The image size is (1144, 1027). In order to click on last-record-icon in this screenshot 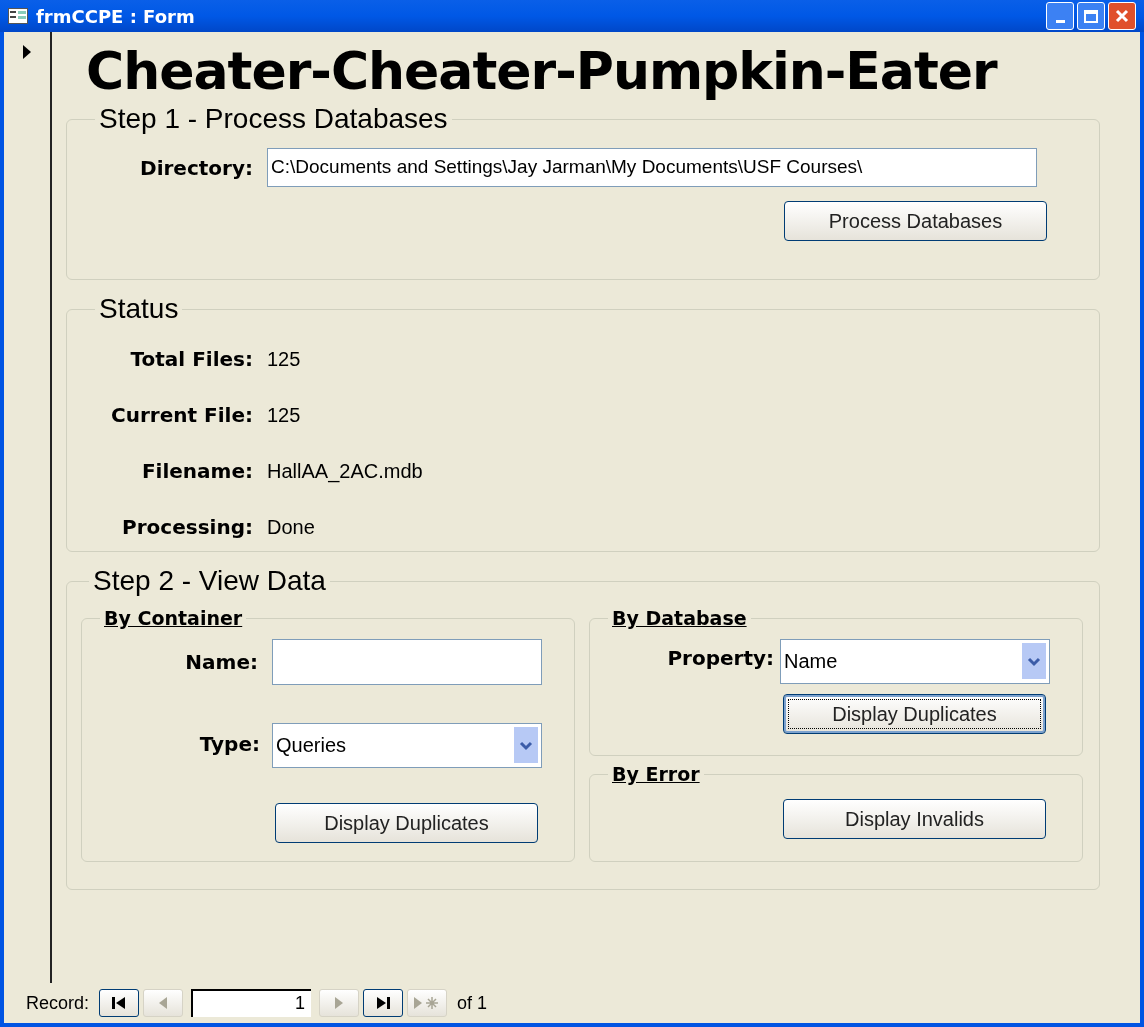, I will do `click(383, 1003)`.